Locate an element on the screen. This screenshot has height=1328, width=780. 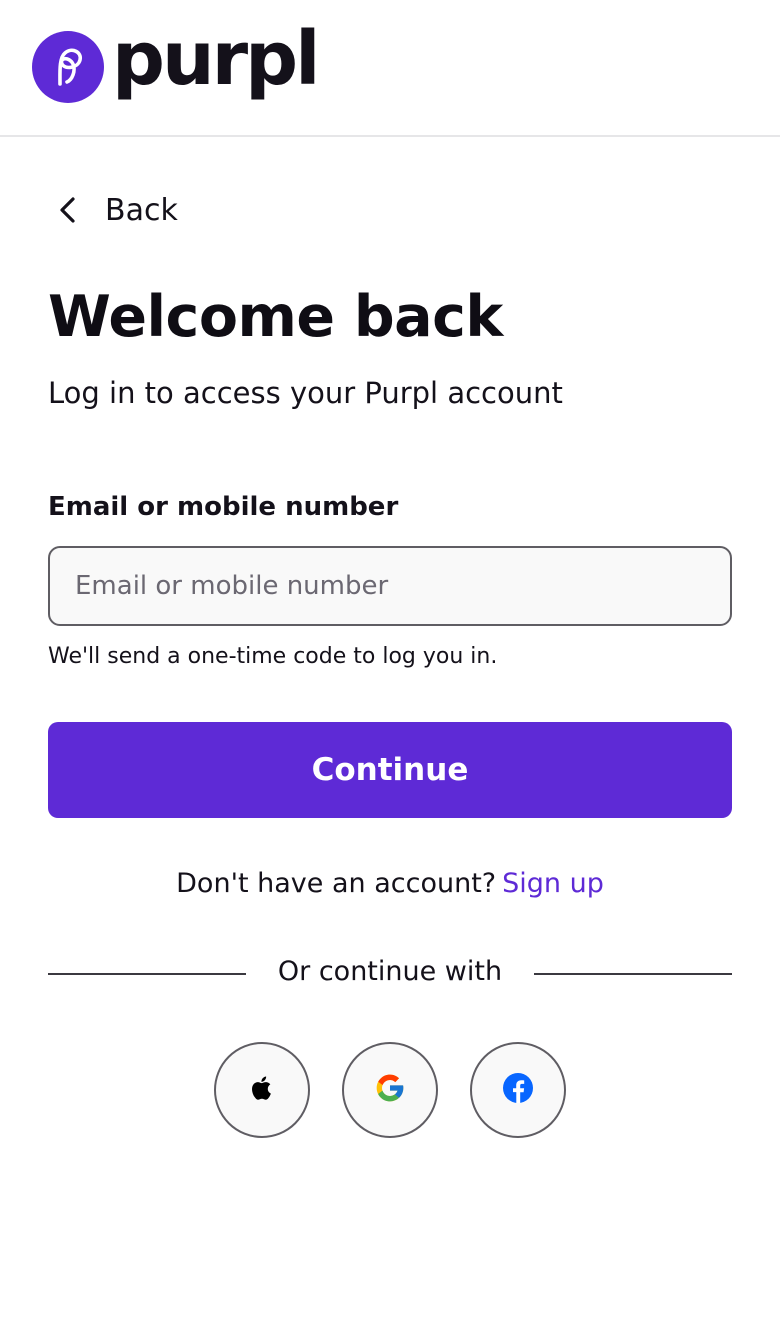
back-button: Back is located at coordinates (113, 210).